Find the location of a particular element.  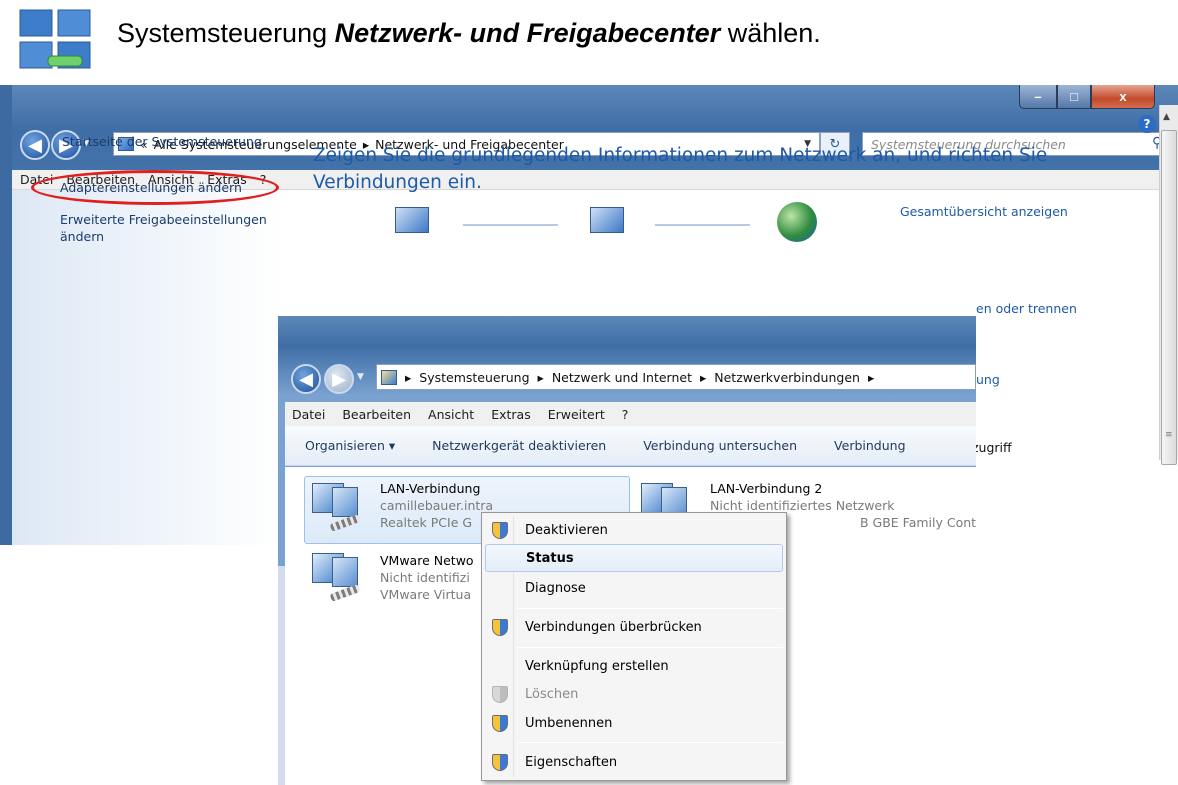

menu-item-delete: Löschen is located at coordinates (634, 694).